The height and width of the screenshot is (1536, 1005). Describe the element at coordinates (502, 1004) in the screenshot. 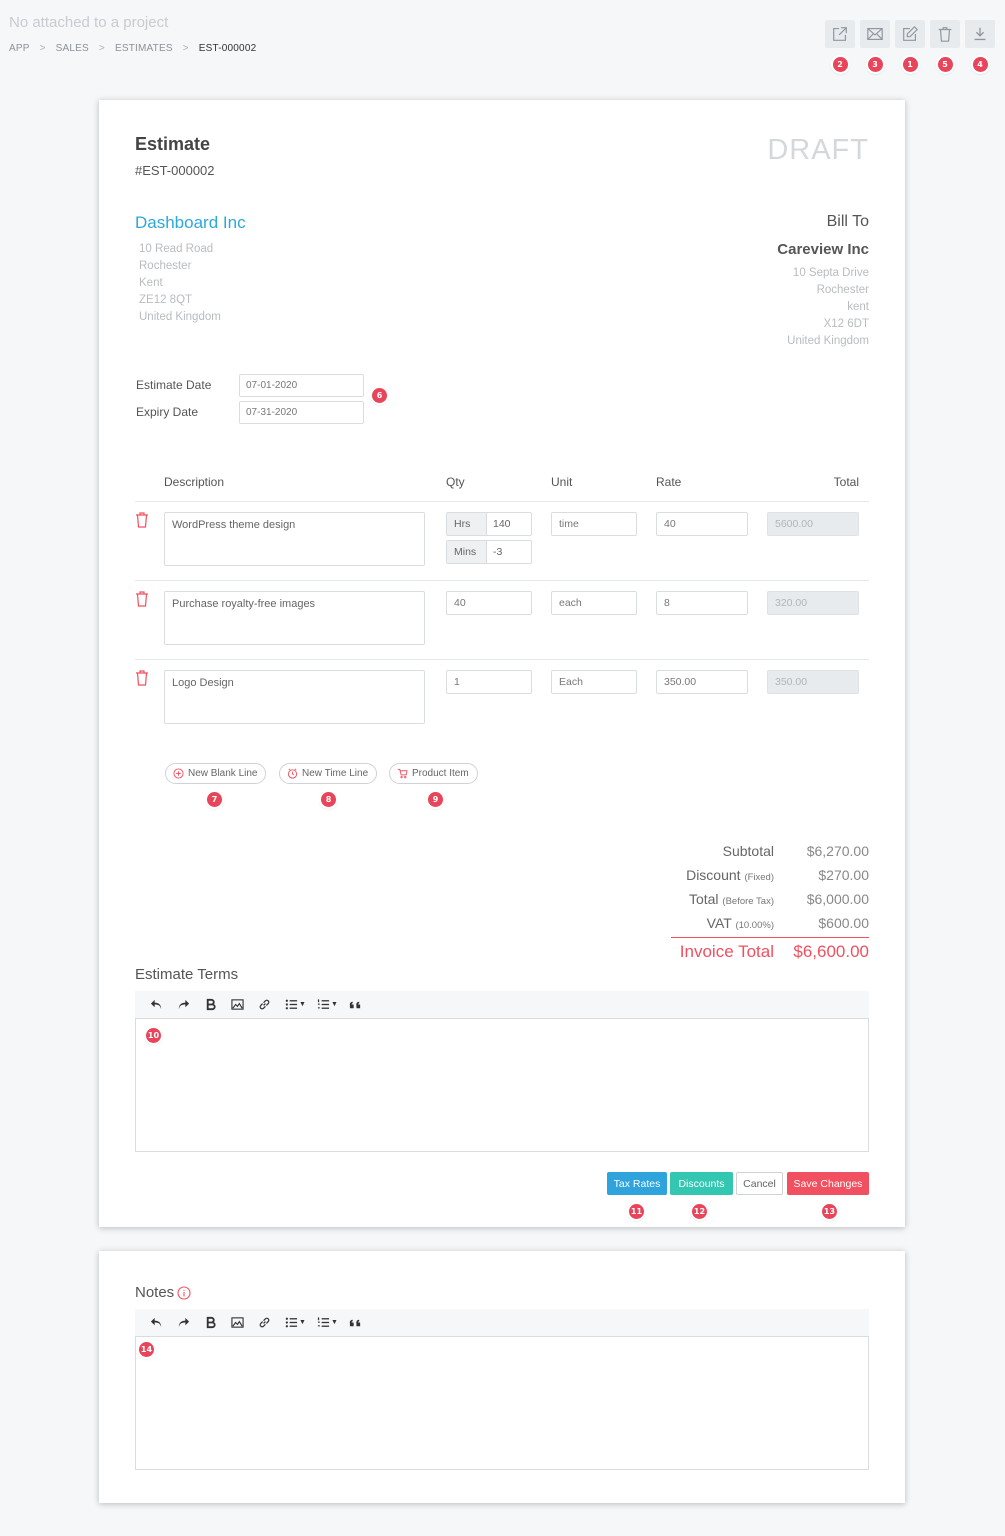

I see `terms-editor-toolbar: ▼ ▼` at that location.